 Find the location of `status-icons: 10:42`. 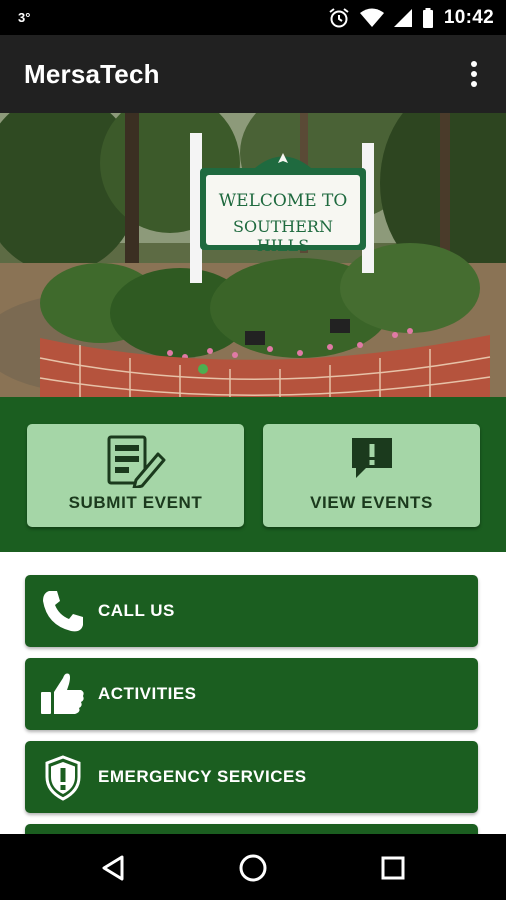

status-icons: 10:42 is located at coordinates (411, 18).